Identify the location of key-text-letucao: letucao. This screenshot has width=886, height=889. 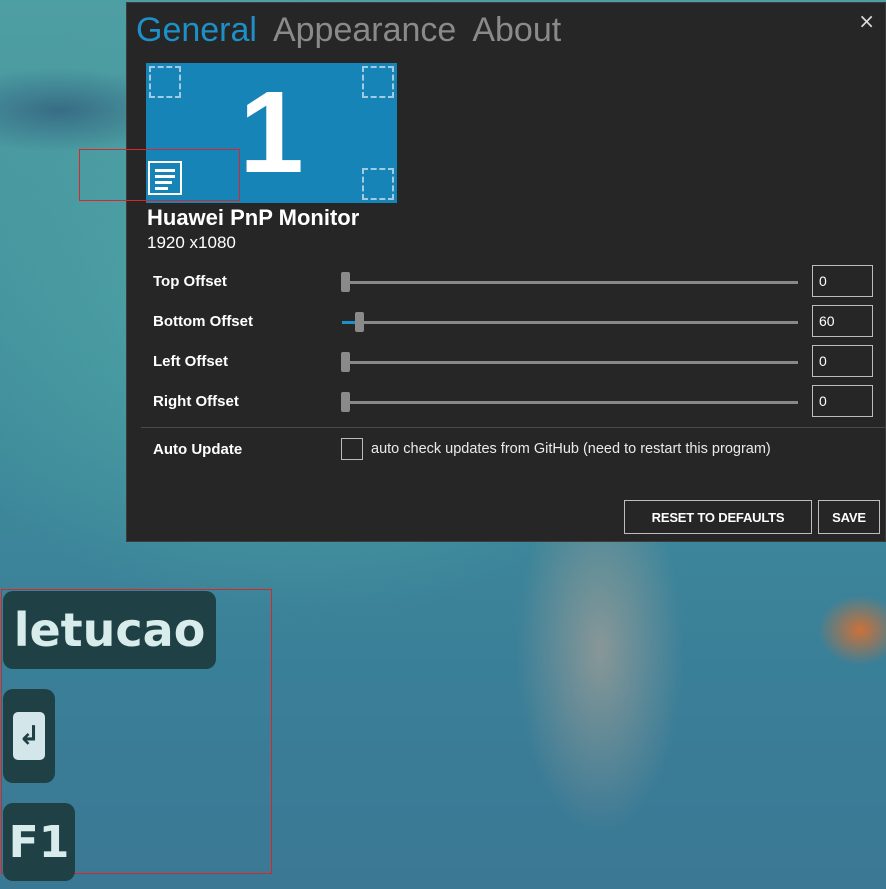
(109, 630).